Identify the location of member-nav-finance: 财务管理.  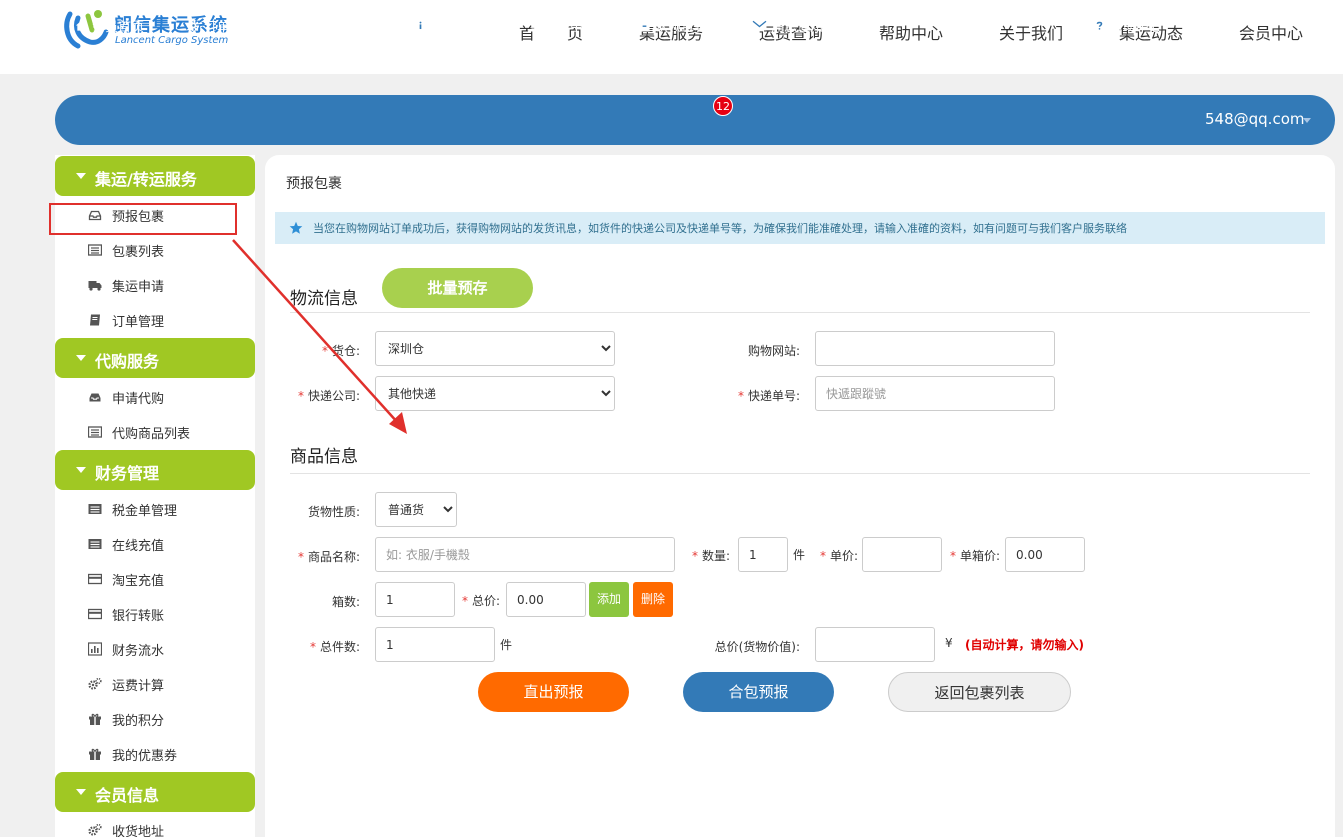
(335, 25).